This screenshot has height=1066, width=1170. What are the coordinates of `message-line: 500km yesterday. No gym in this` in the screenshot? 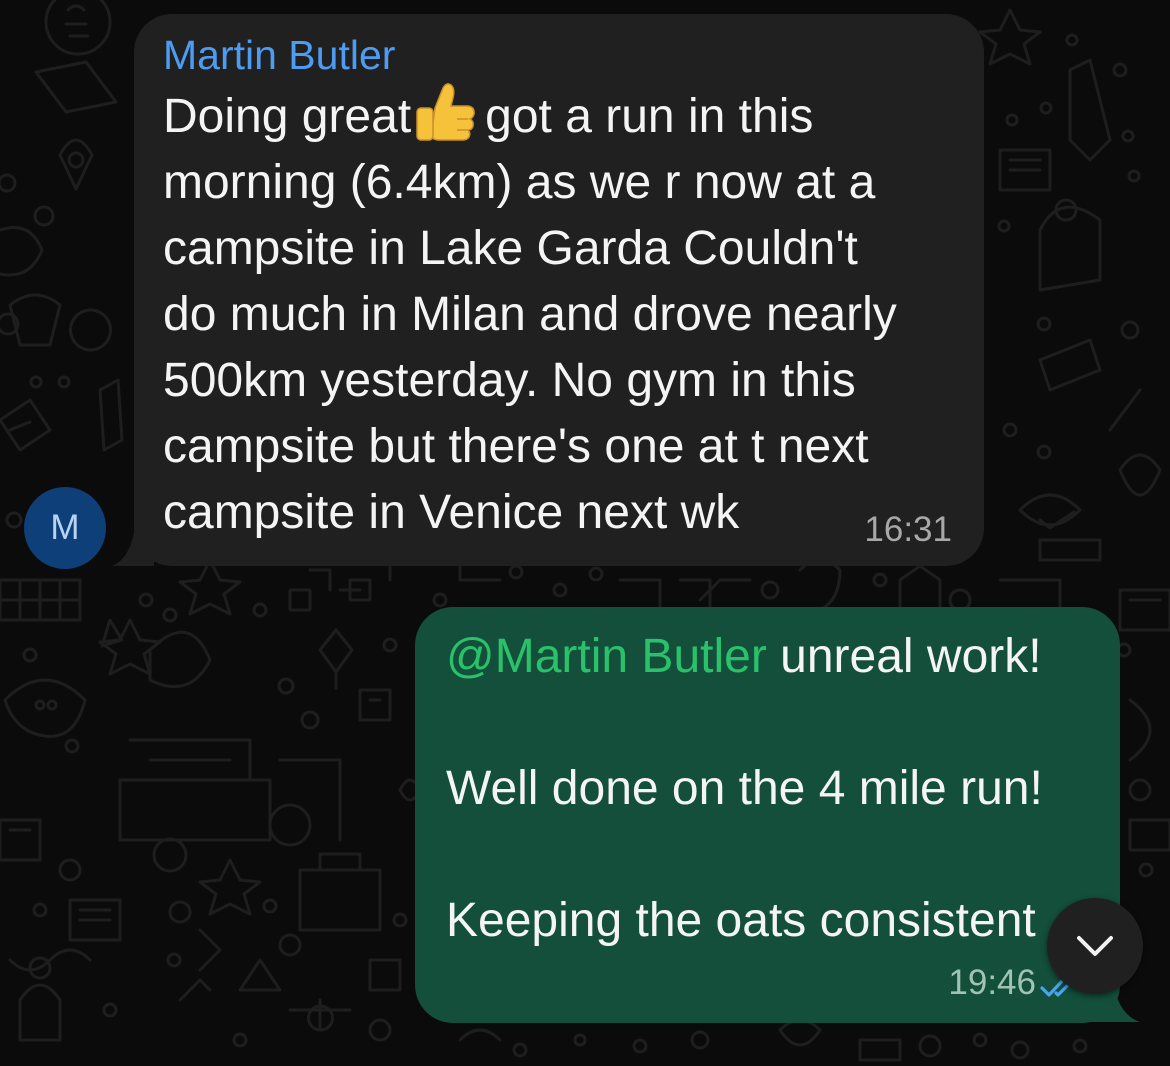 It's located at (509, 380).